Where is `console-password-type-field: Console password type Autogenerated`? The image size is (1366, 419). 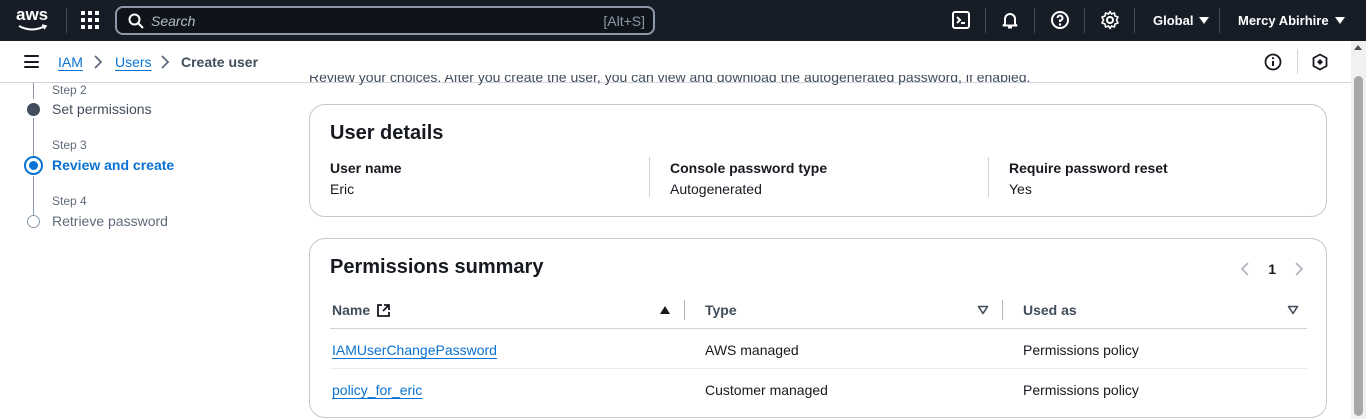 console-password-type-field: Console password type Autogenerated is located at coordinates (748, 178).